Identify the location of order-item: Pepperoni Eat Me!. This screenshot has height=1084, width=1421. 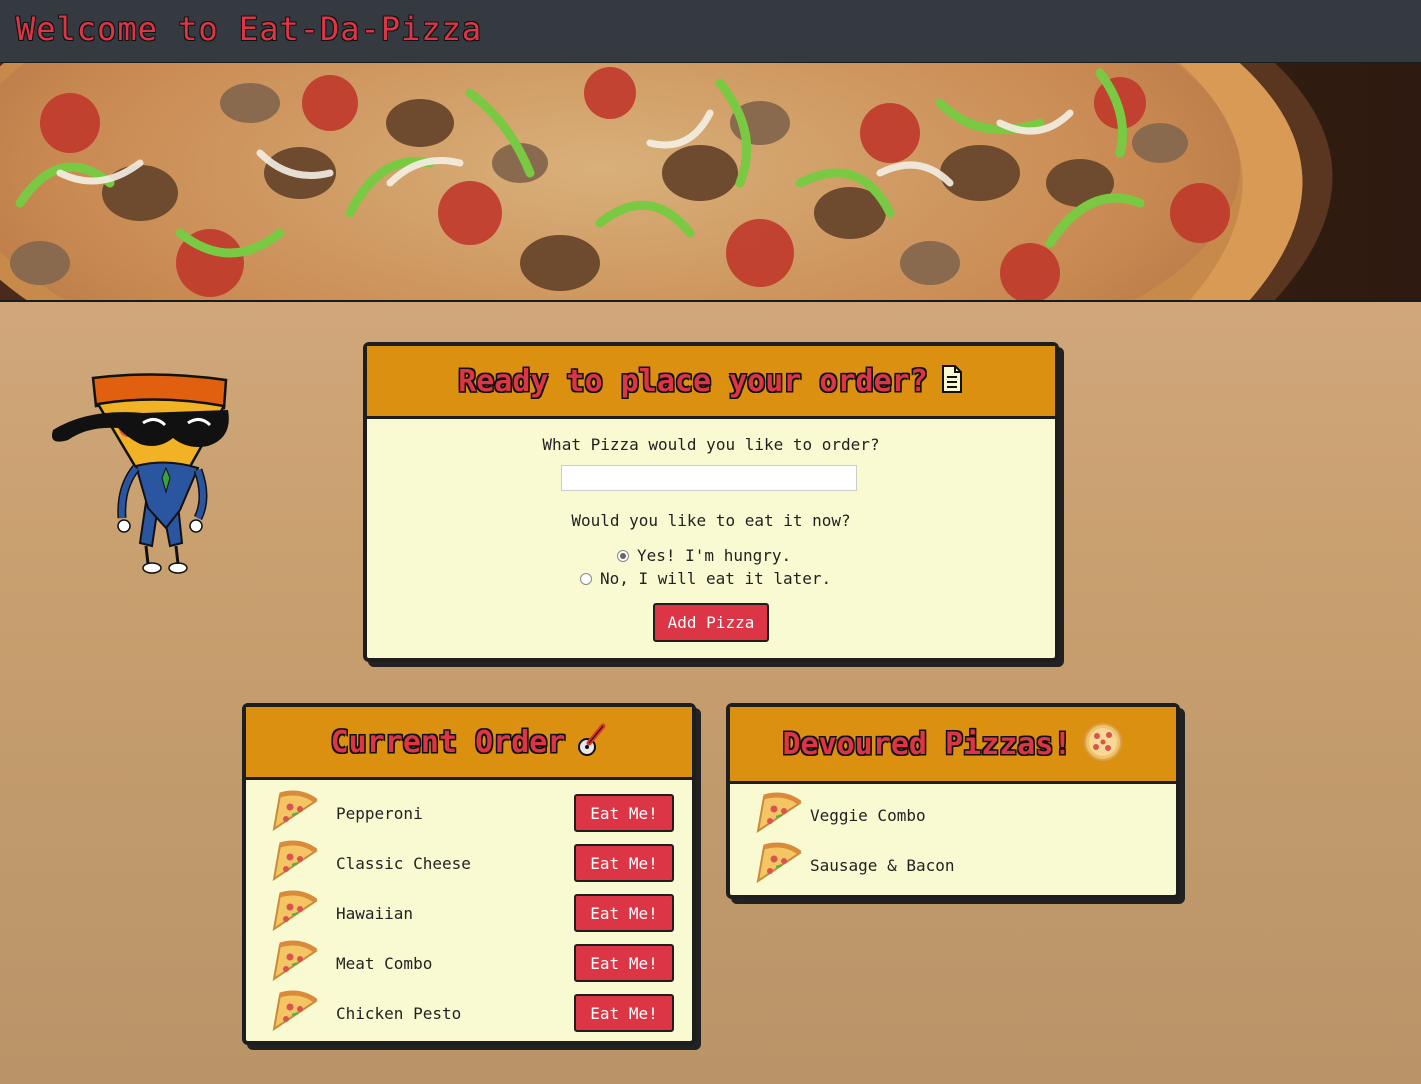
(469, 813).